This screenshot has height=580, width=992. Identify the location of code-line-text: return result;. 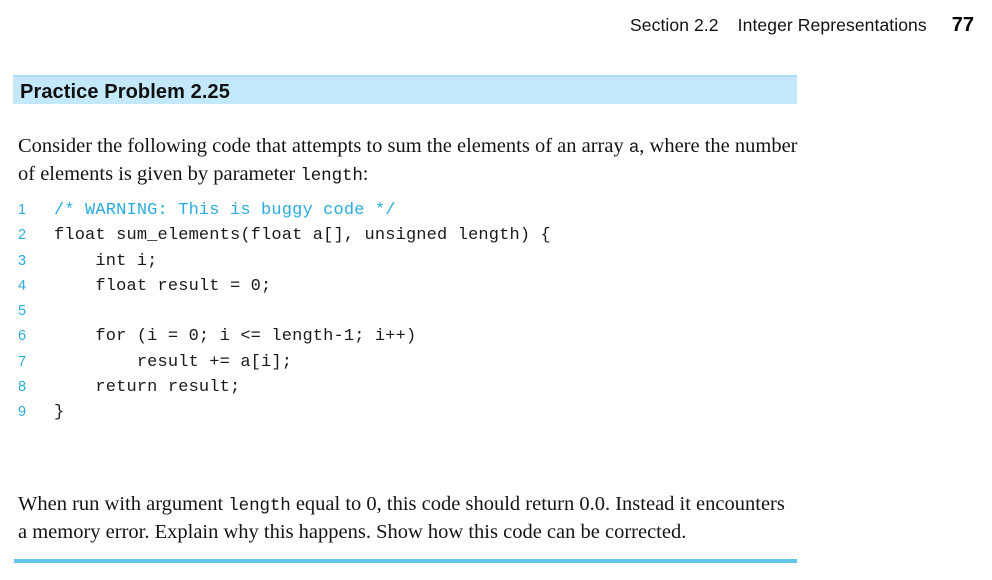
(147, 388).